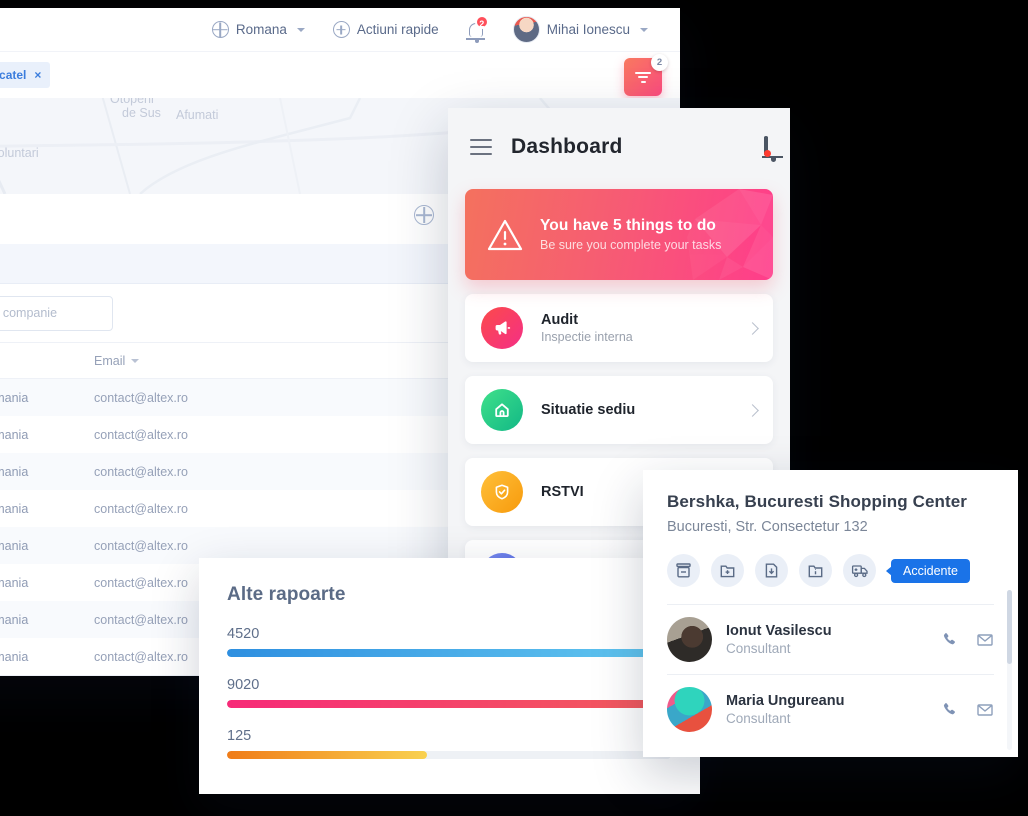 Image resolution: width=1028 pixels, height=816 pixels. I want to click on filter-chip-bar: × Alcatel × 2, so click(340, 75).